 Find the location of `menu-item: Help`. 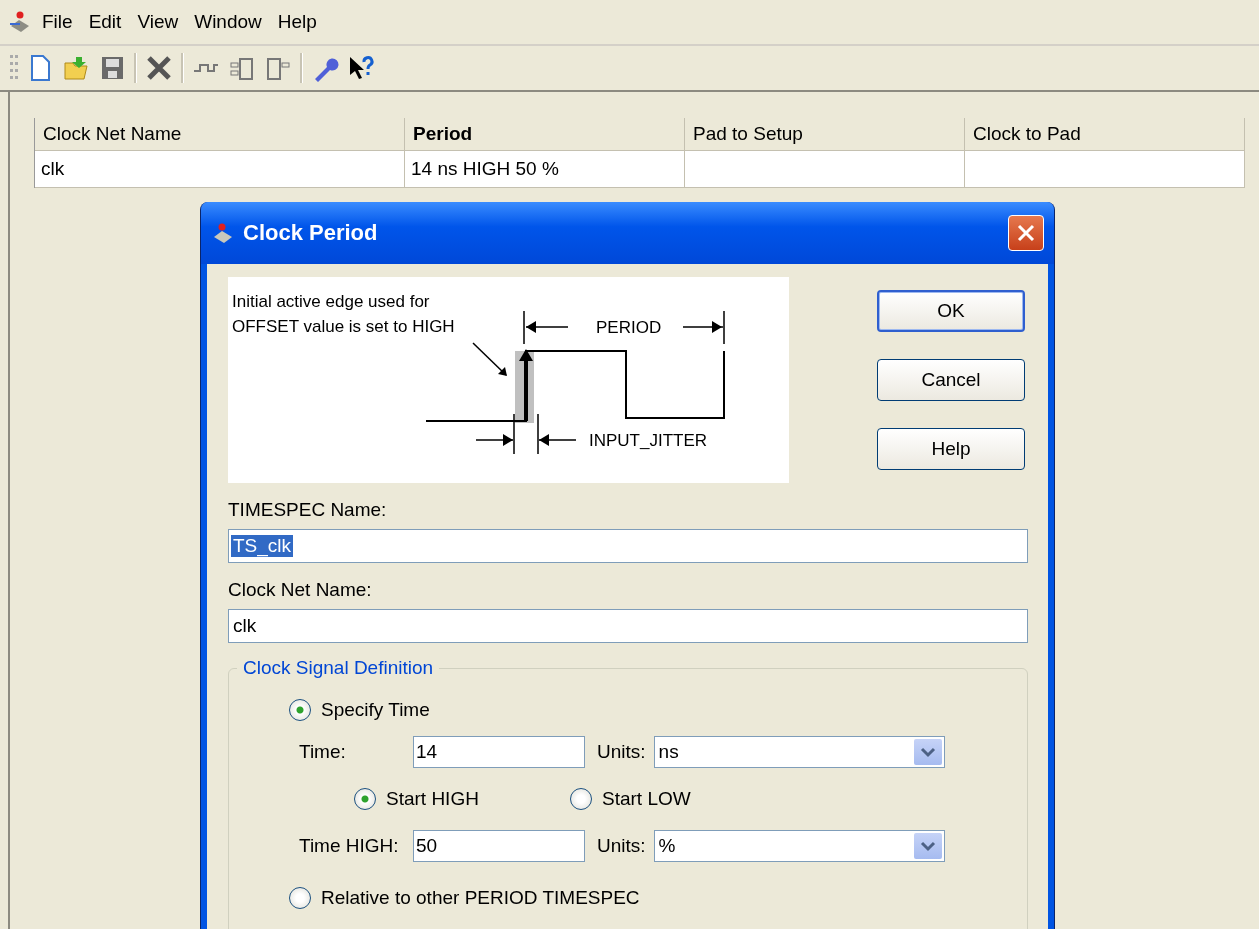

menu-item: Help is located at coordinates (297, 22).